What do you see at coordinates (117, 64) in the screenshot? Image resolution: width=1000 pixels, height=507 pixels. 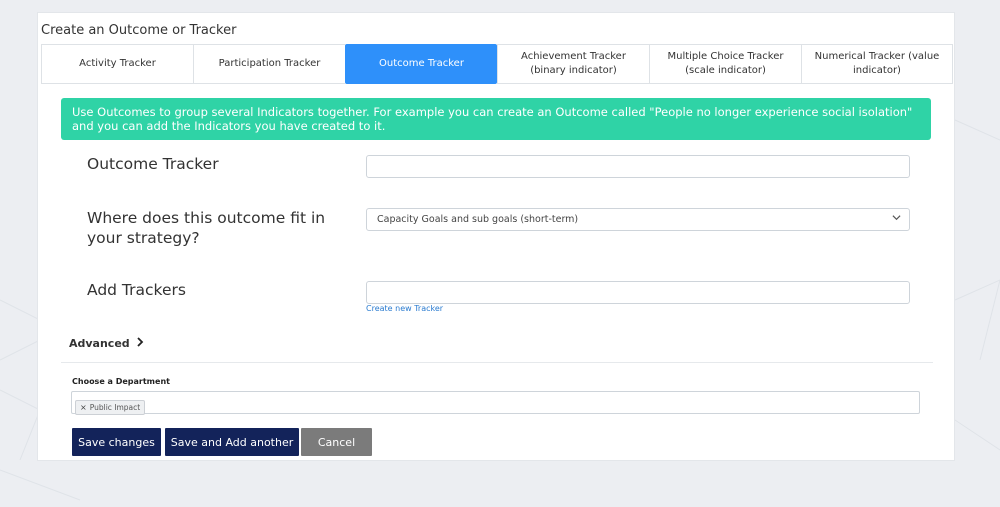 I see `tab-activity-tracker: Activity Tracker` at bounding box center [117, 64].